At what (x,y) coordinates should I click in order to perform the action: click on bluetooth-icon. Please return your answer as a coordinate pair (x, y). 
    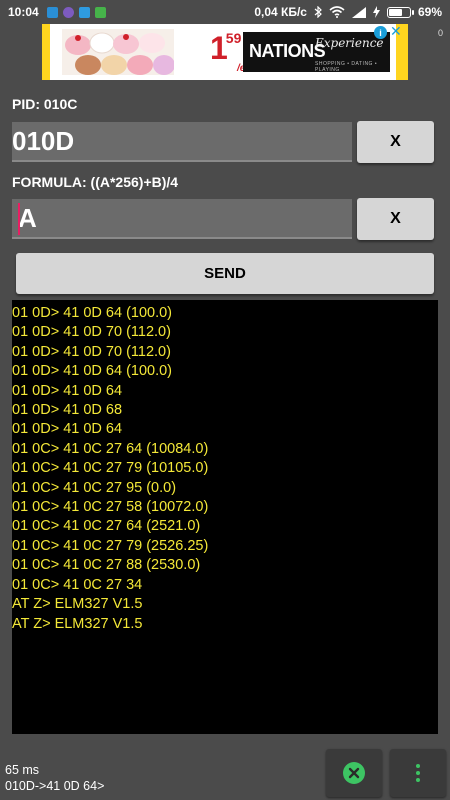
    Looking at the image, I should click on (318, 12).